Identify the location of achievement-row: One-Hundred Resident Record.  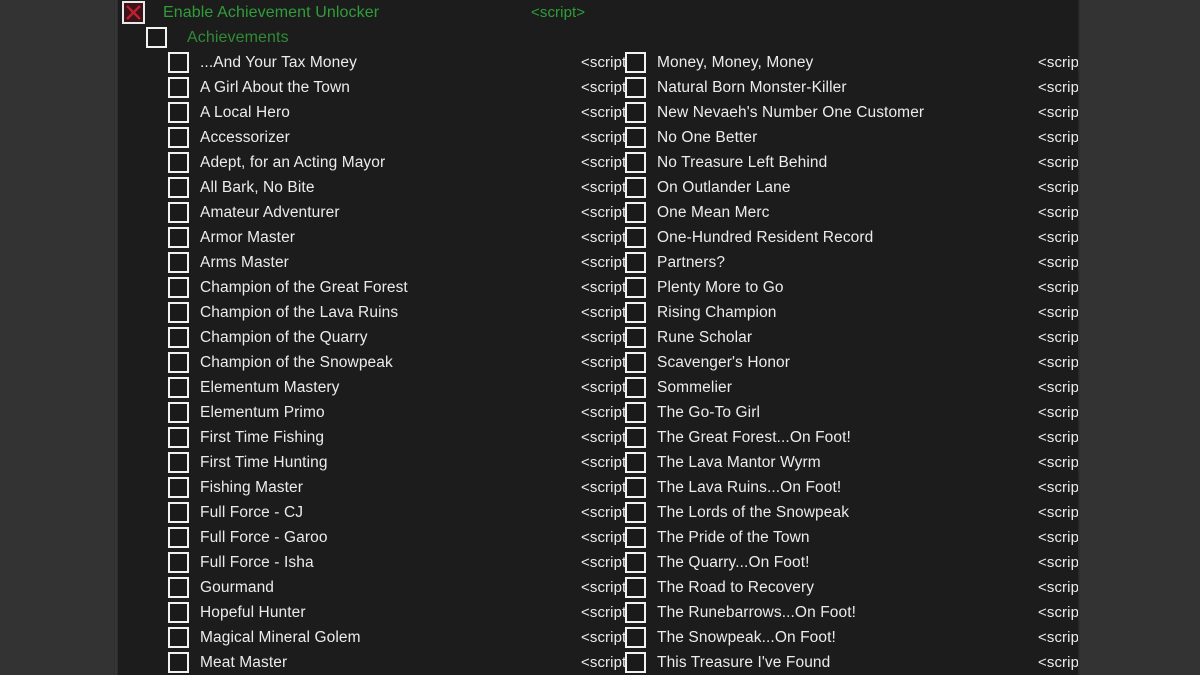
(749, 237).